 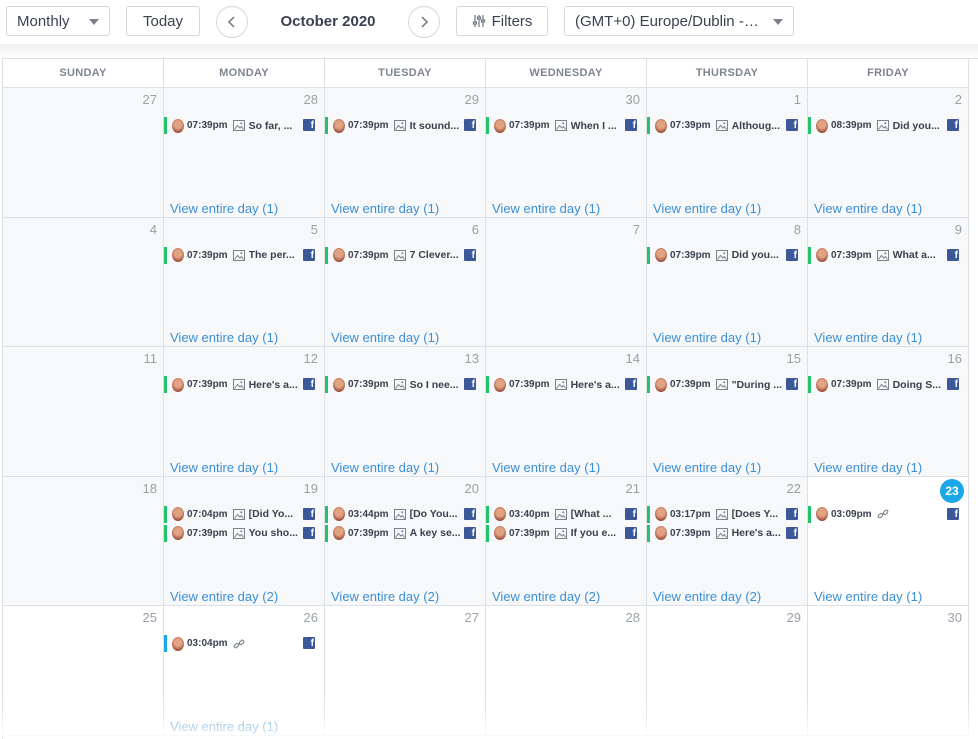 What do you see at coordinates (405, 255) in the screenshot?
I see `scheduled-post: 07:39pm 7 Clever... f` at bounding box center [405, 255].